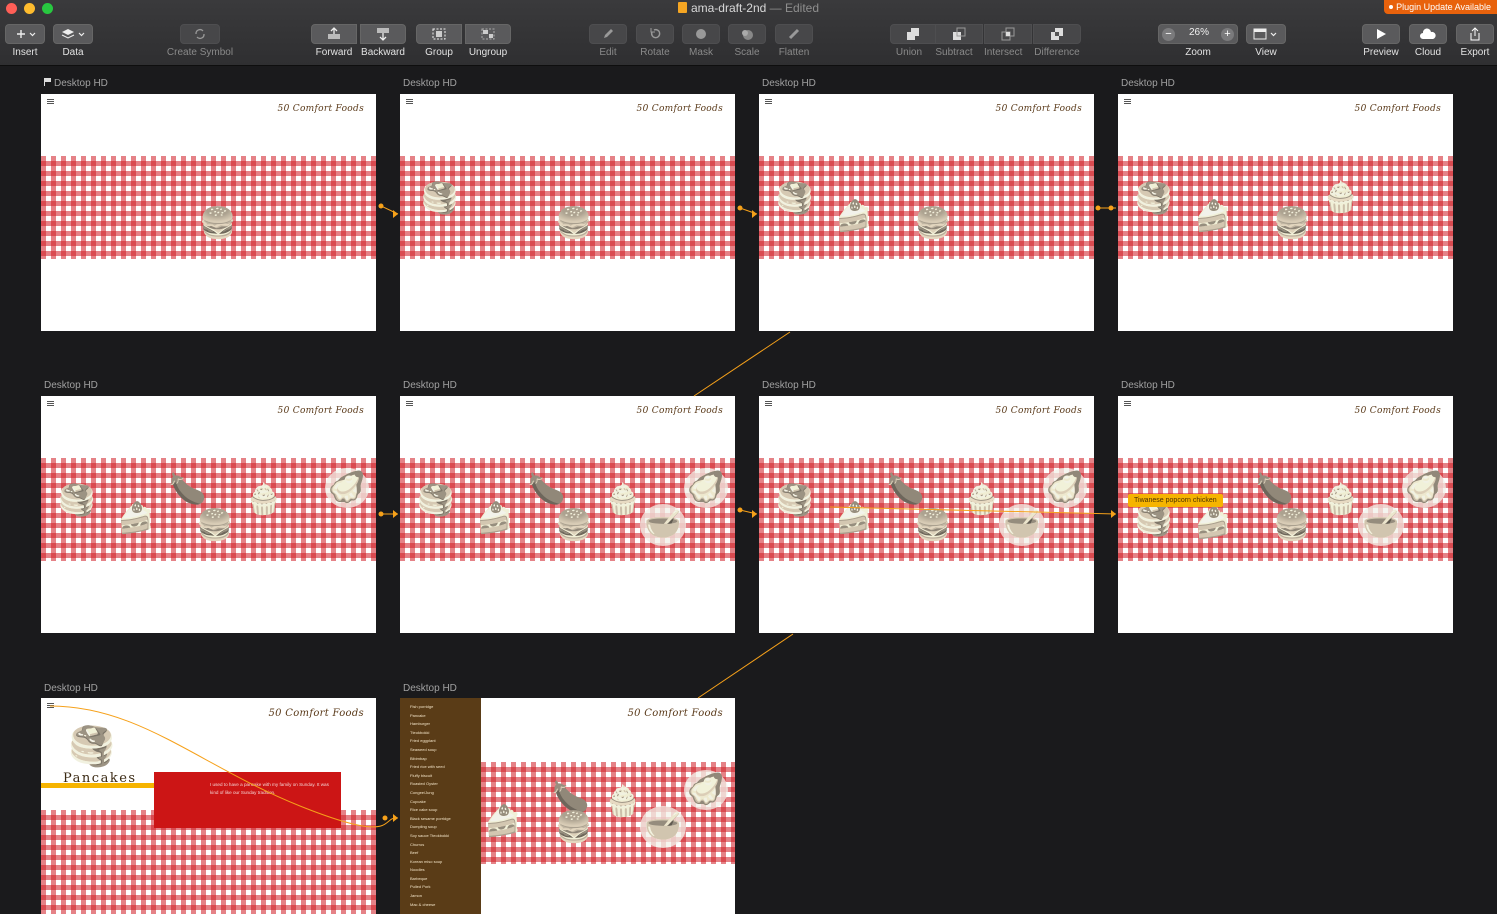 The image size is (1497, 914). What do you see at coordinates (25, 34) in the screenshot?
I see `insert-button` at bounding box center [25, 34].